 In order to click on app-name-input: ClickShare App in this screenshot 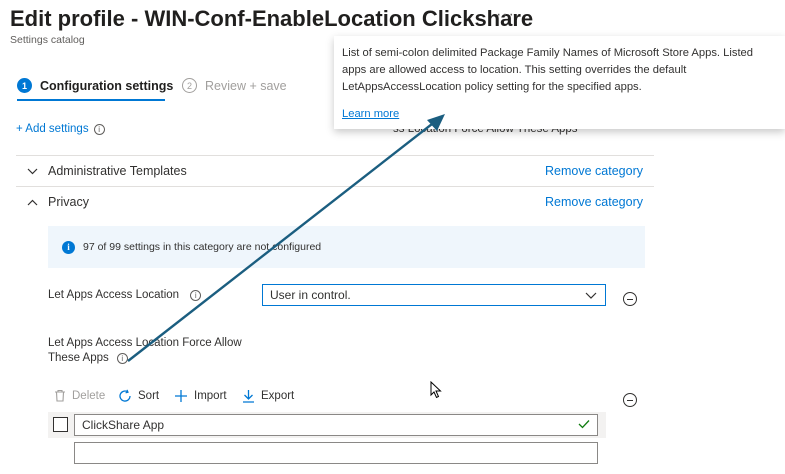, I will do `click(336, 425)`.